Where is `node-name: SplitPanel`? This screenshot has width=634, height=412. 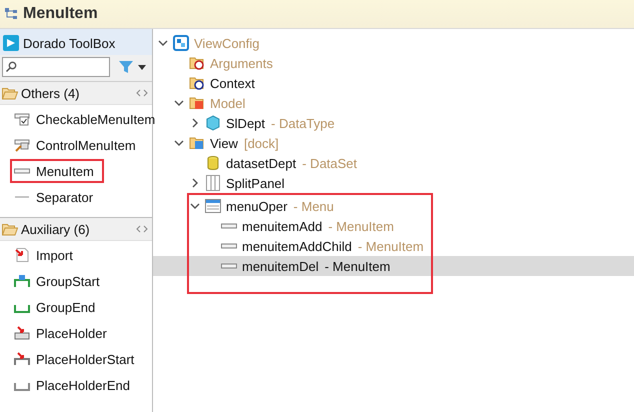 node-name: SplitPanel is located at coordinates (255, 183).